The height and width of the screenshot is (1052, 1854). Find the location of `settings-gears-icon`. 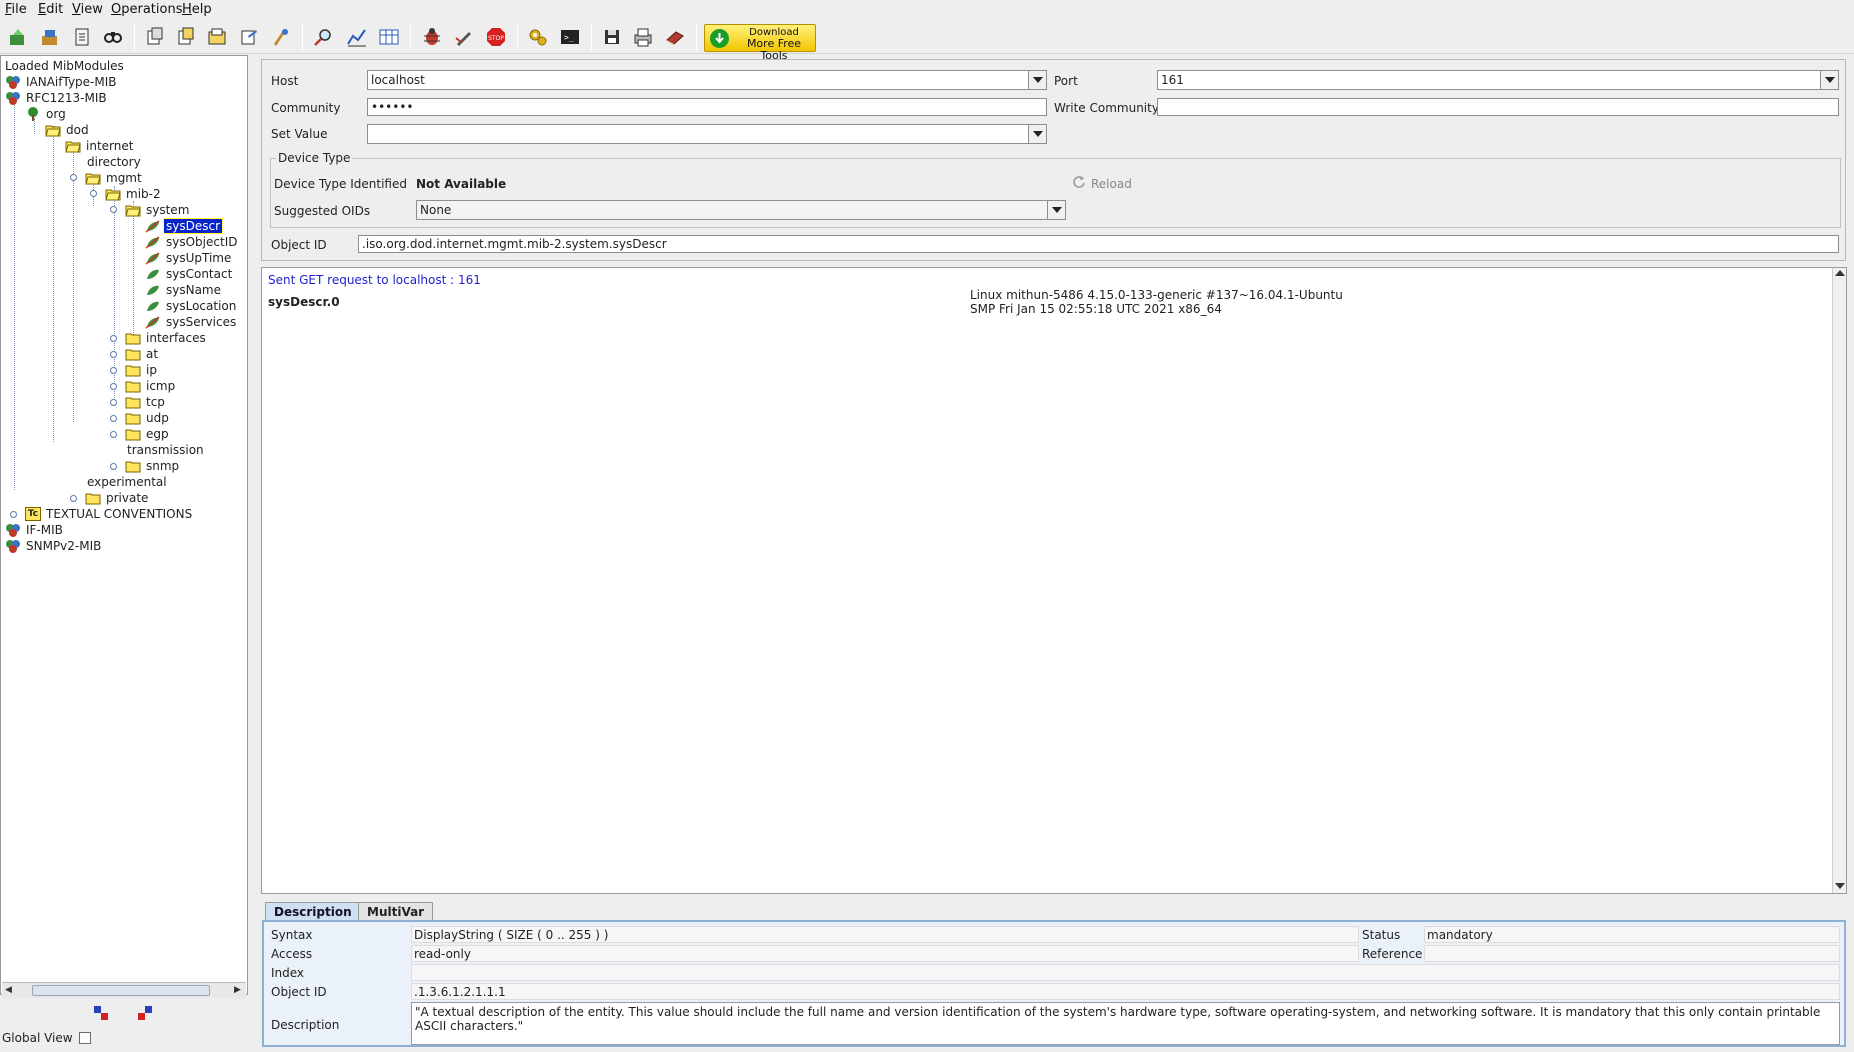

settings-gears-icon is located at coordinates (538, 37).